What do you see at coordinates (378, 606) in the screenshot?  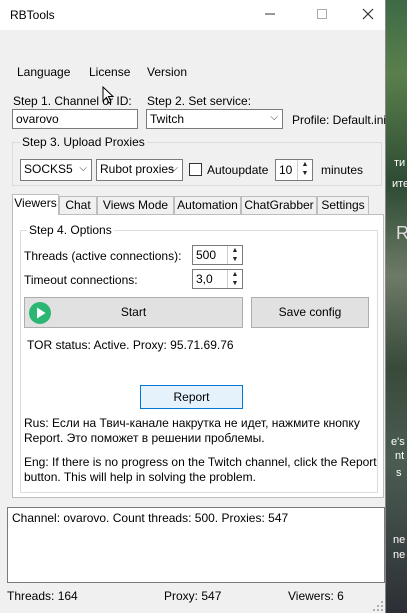 I see `resize-grip-icon` at bounding box center [378, 606].